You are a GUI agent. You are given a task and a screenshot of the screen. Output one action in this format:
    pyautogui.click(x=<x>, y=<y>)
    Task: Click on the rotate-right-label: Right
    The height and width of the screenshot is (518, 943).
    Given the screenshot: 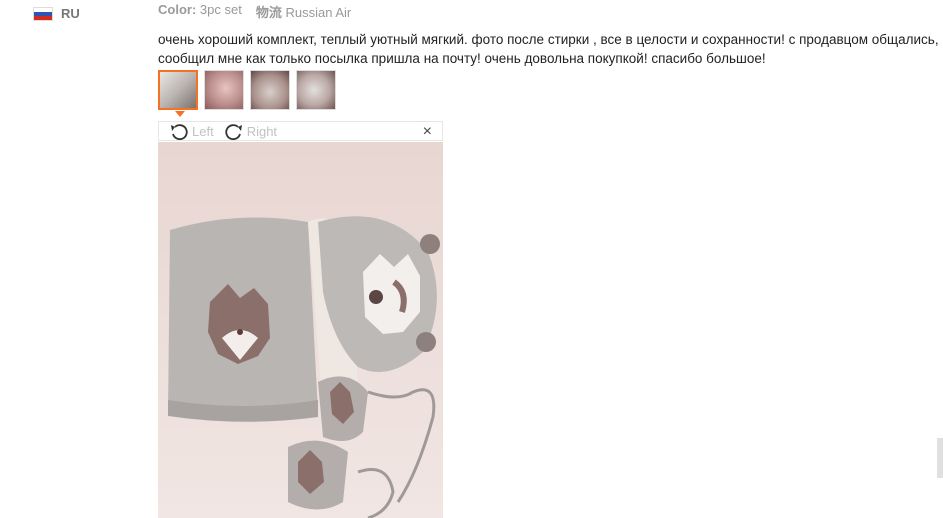 What is the action you would take?
    pyautogui.click(x=262, y=131)
    